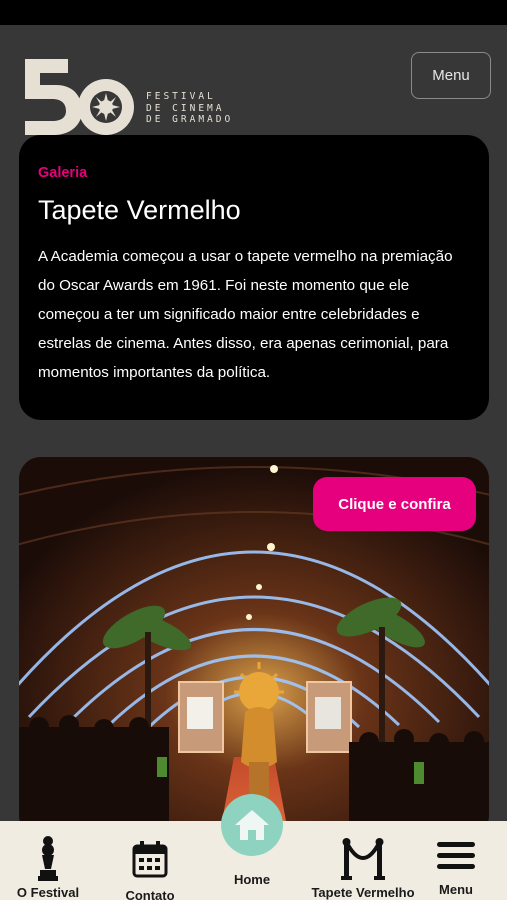 The width and height of the screenshot is (507, 900). Describe the element at coordinates (456, 855) in the screenshot. I see `hamburger-icon` at that location.